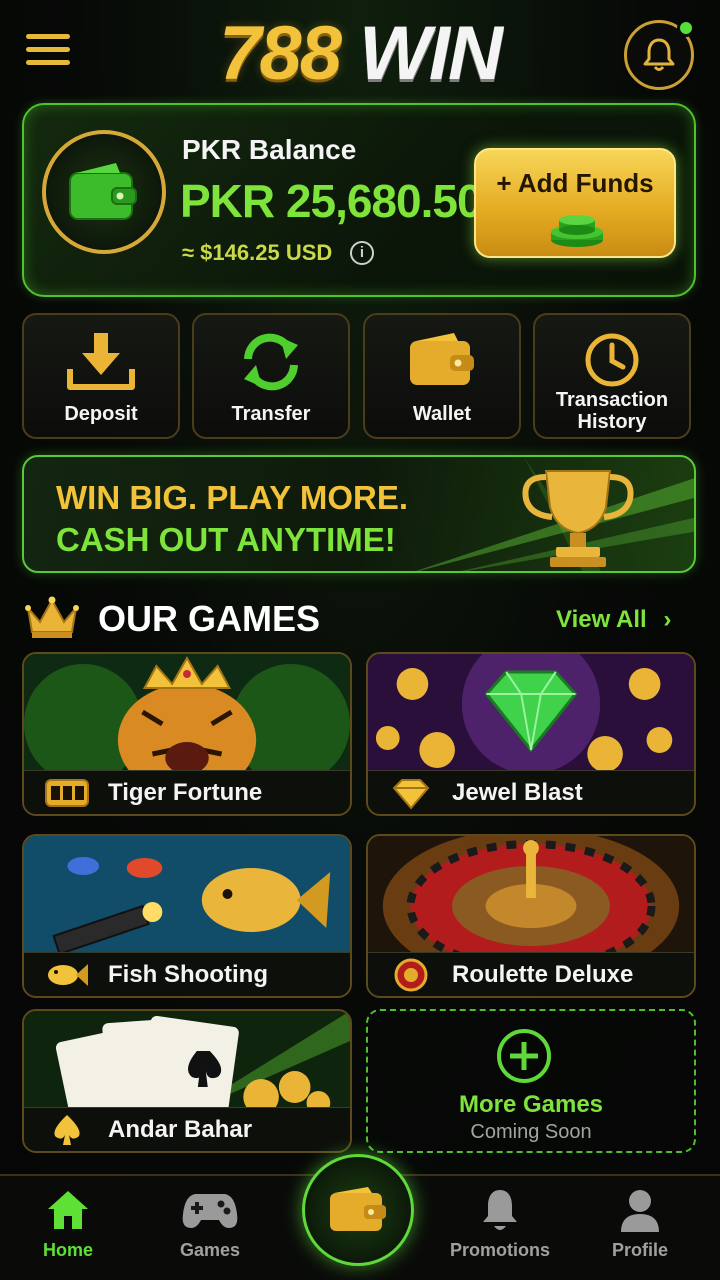  What do you see at coordinates (531, 898) in the screenshot?
I see `roulette-deluxe-artwork` at bounding box center [531, 898].